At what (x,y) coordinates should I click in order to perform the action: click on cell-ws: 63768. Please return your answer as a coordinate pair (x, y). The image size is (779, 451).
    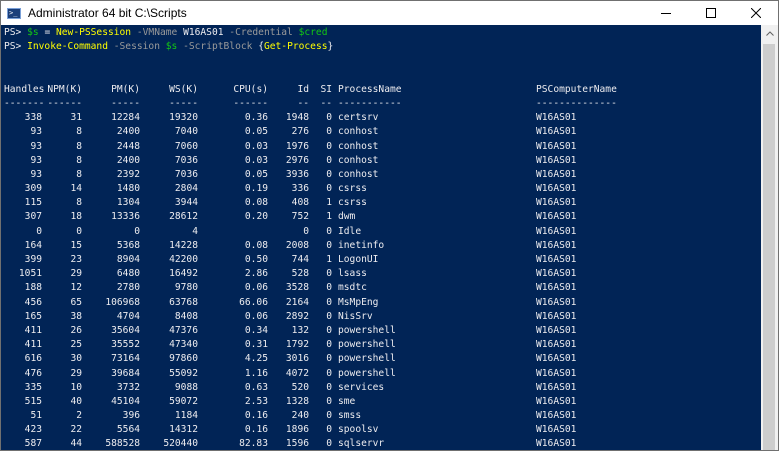
    Looking at the image, I should click on (183, 302).